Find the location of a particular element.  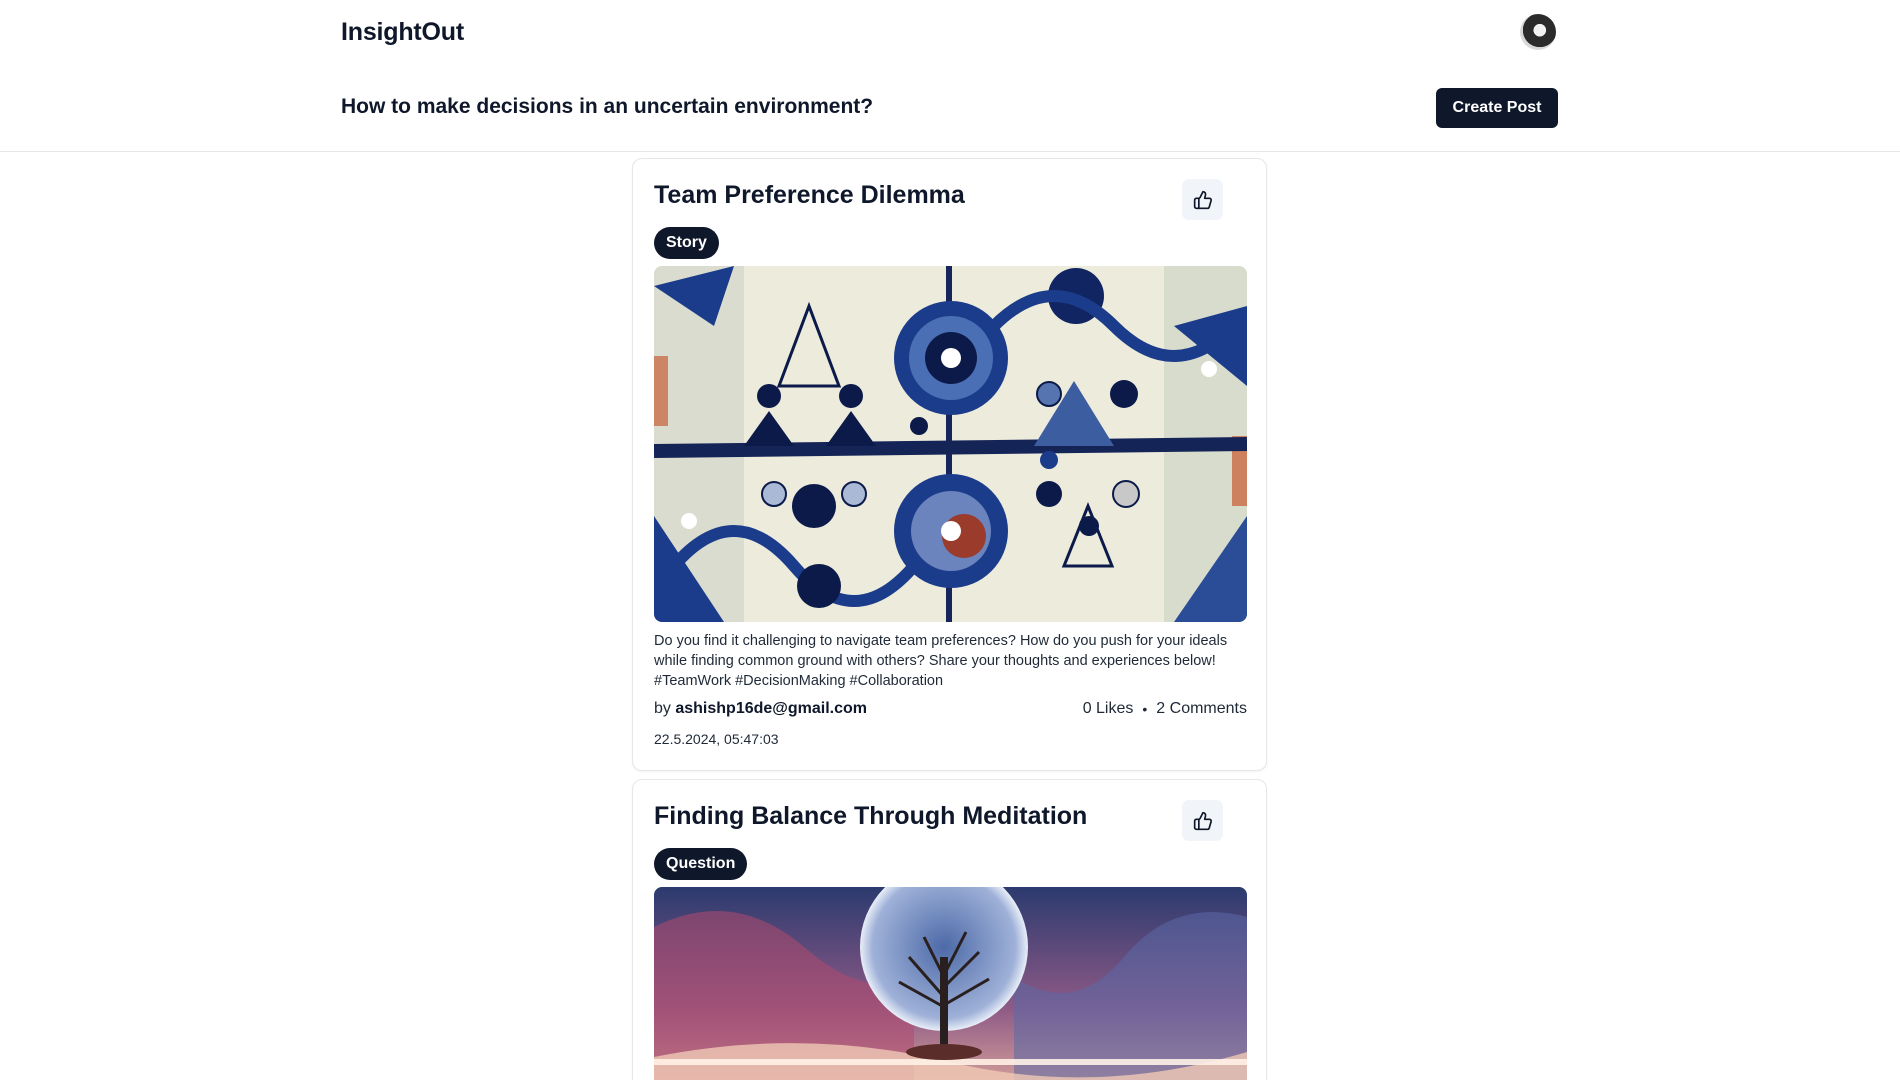

post-title: Team Preference Dilemma is located at coordinates (809, 195).